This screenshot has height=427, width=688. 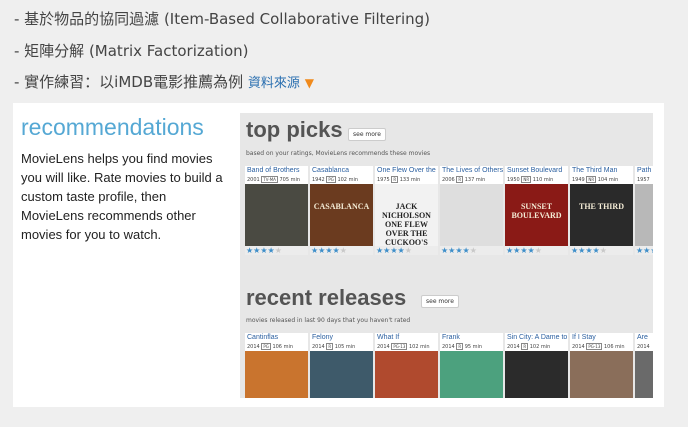 I want to click on movie-card: Frank 2014 R 95 min, so click(x=471, y=365).